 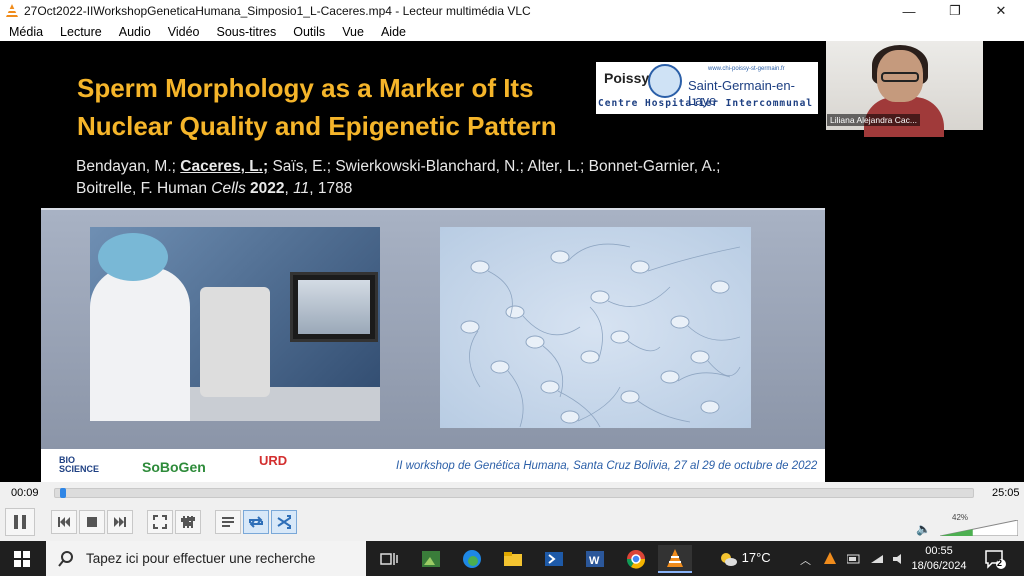 I want to click on chevron-up-icon: ︿, so click(x=805, y=561).